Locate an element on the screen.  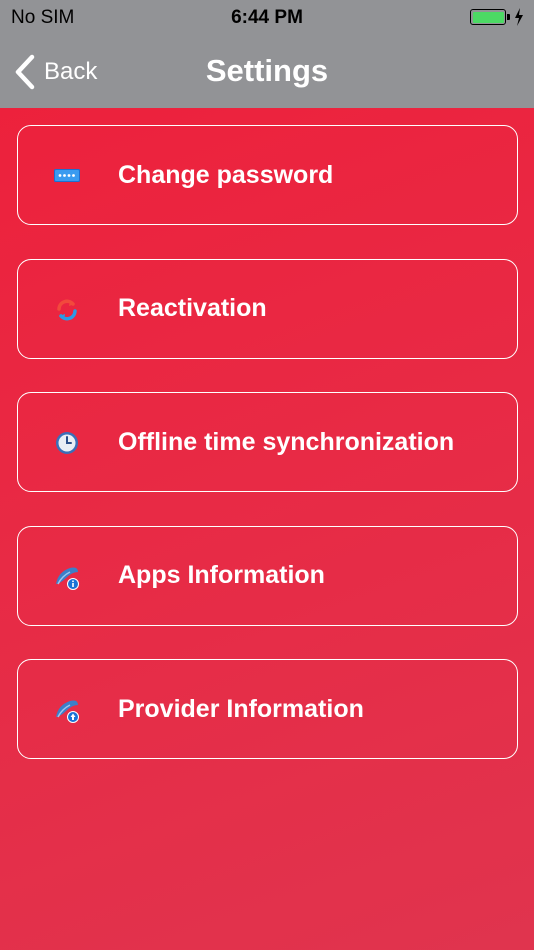
battery-tip is located at coordinates (508, 17).